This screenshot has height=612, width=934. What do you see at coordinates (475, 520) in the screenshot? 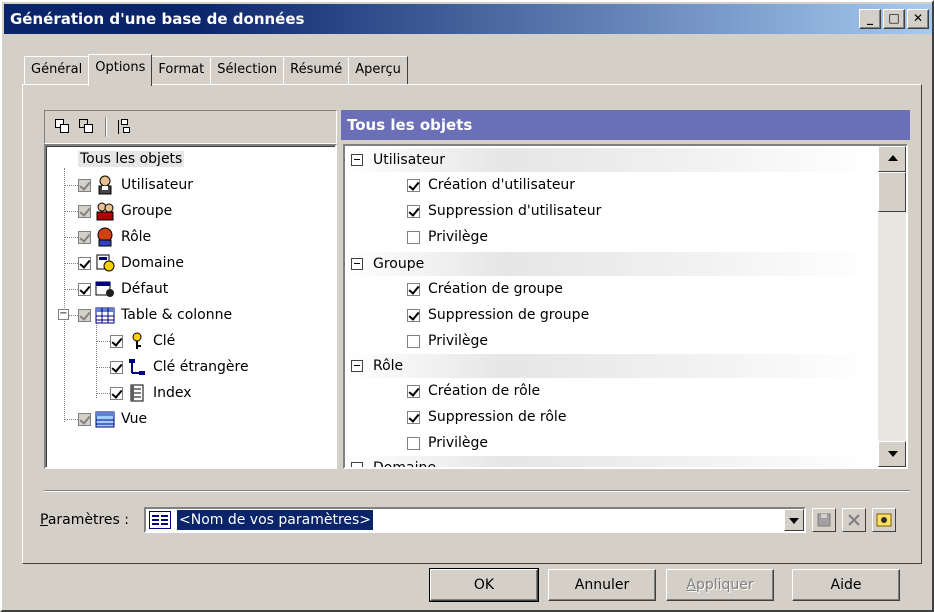
I see `parameters-combo: <Nom de vos paramètres>` at bounding box center [475, 520].